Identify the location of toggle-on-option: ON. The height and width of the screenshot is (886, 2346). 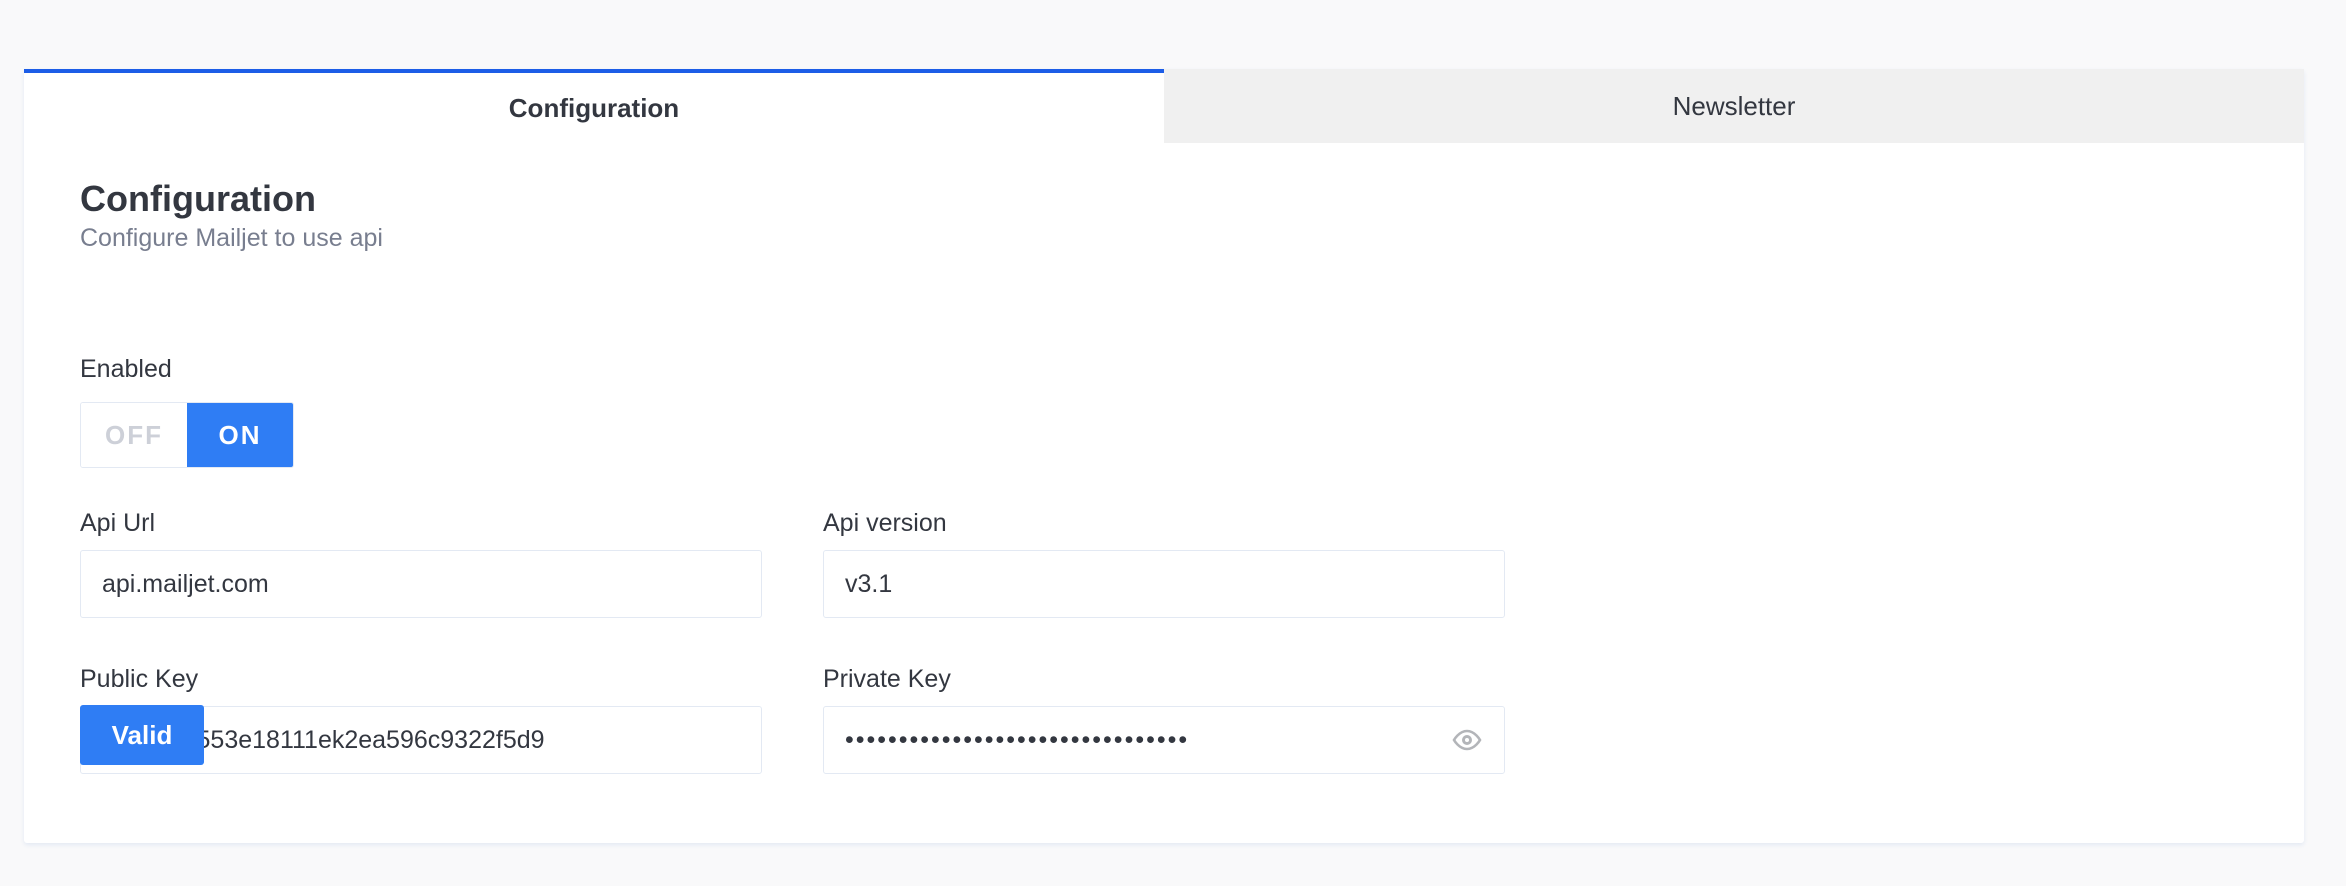
(240, 435).